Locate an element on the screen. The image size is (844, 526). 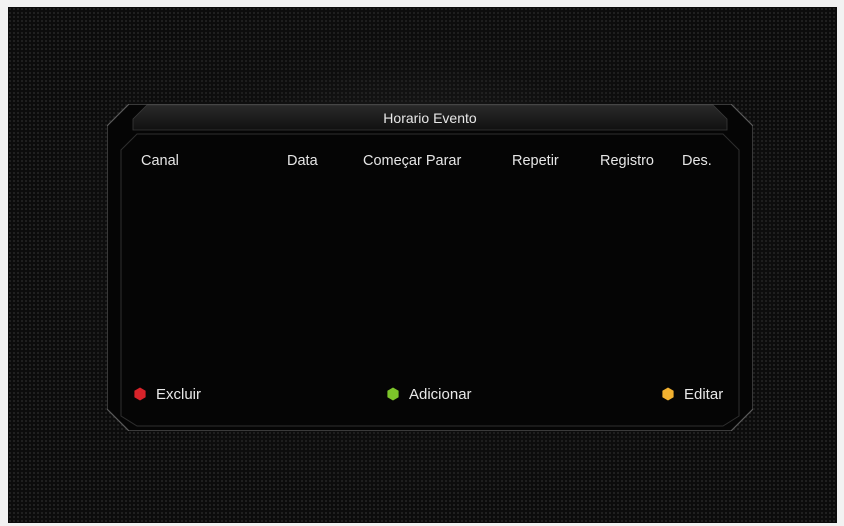
column-header-canal: Canal is located at coordinates (160, 161).